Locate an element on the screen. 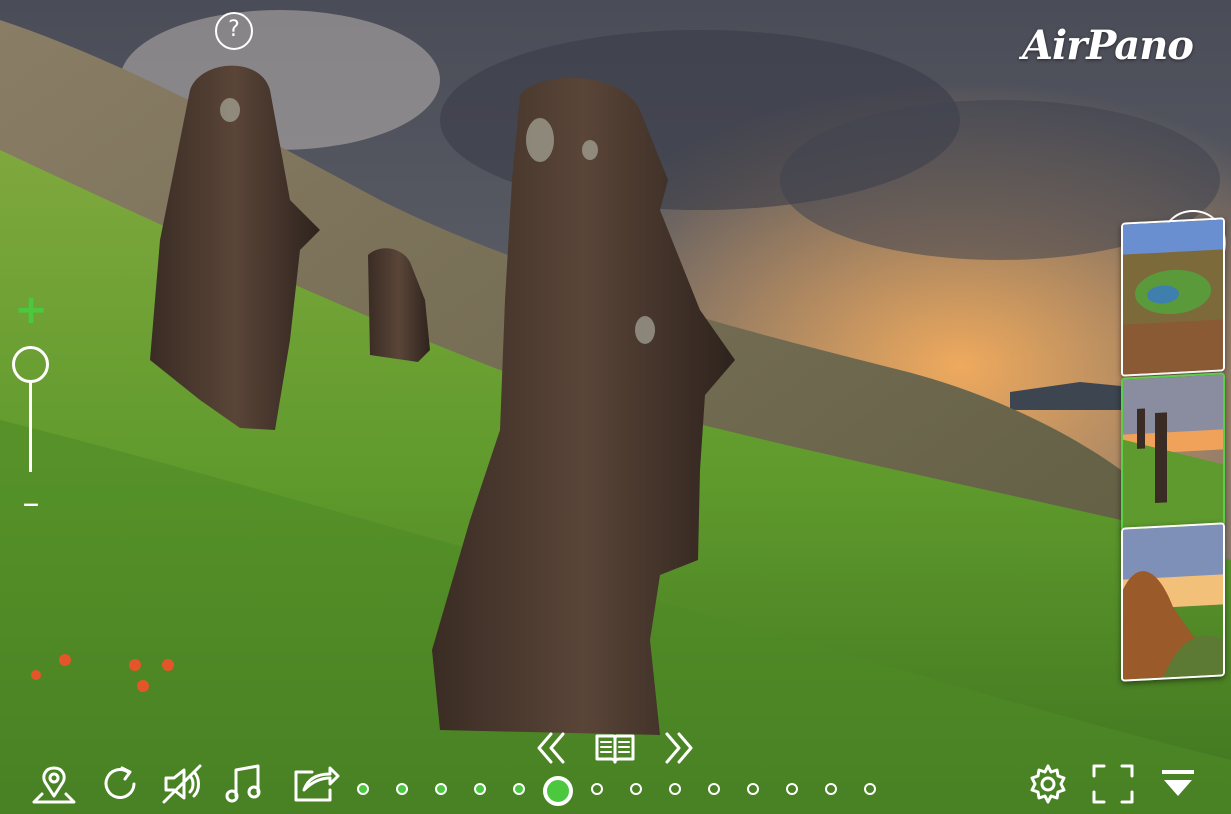 The width and height of the screenshot is (1231, 814). help-label: ? is located at coordinates (234, 29).